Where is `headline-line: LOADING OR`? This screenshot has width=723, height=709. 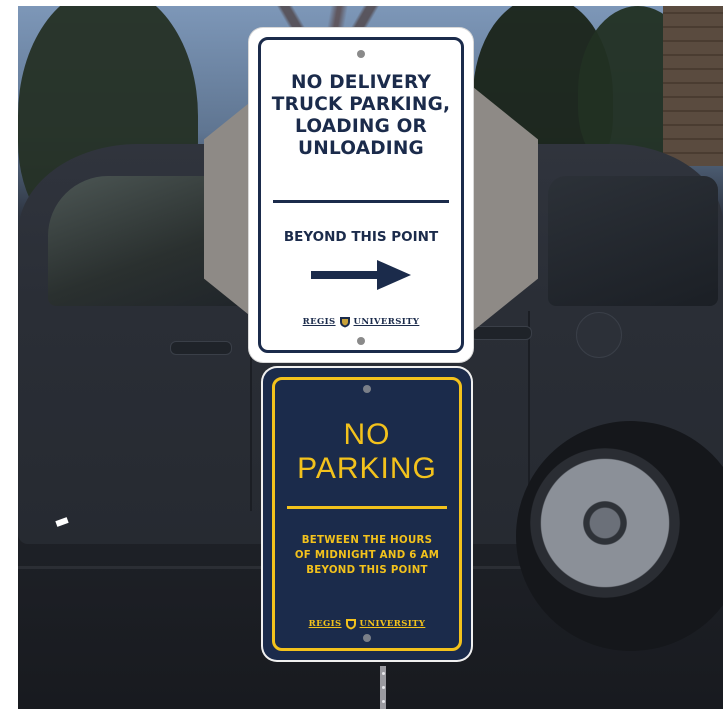 headline-line: LOADING OR is located at coordinates (361, 126).